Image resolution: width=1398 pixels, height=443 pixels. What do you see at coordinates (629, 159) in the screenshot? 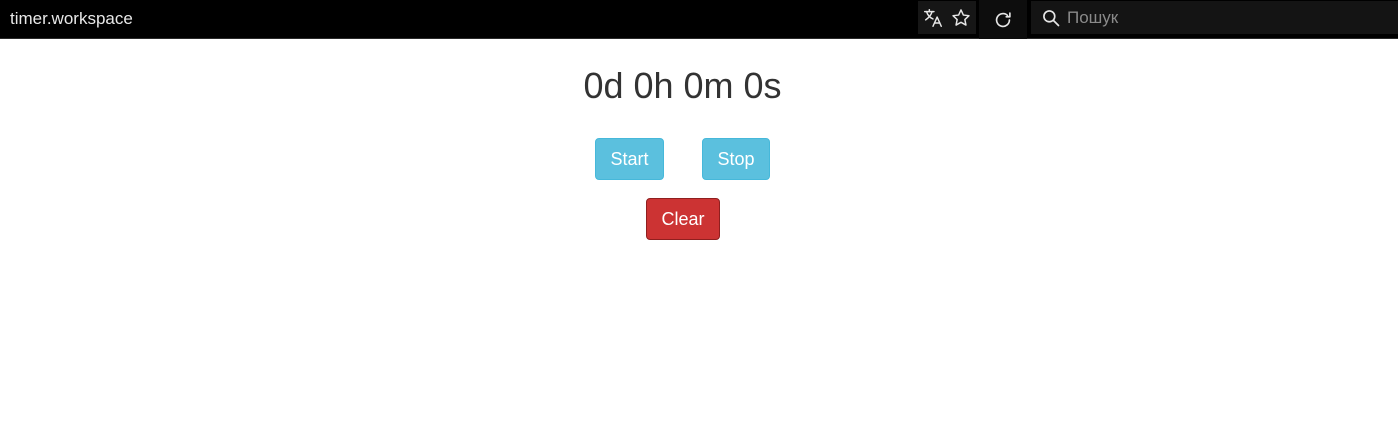
I see `start-button: Start` at bounding box center [629, 159].